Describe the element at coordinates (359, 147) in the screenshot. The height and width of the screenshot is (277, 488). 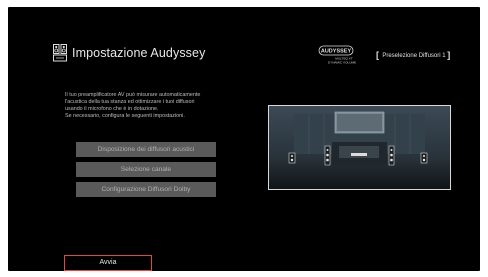
I see `room-illustration` at that location.